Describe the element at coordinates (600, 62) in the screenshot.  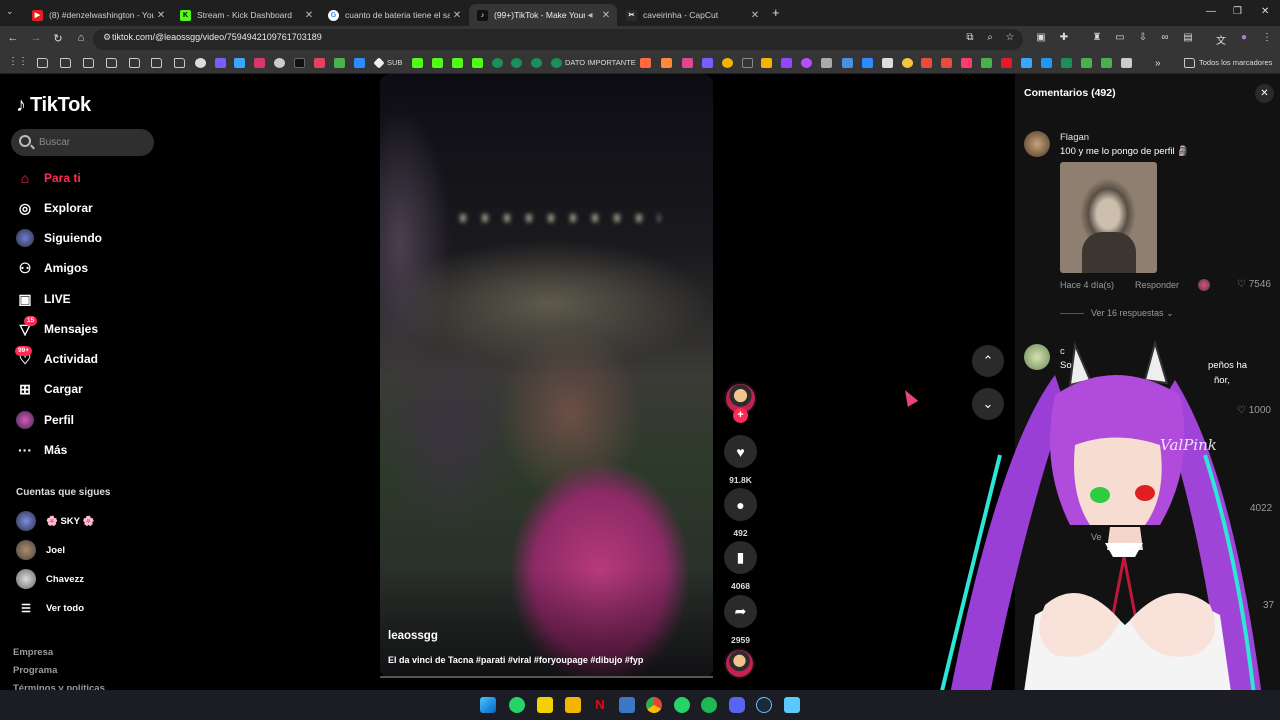
I see `bookmark-dato-importante: DATO IMPORTANTE` at that location.